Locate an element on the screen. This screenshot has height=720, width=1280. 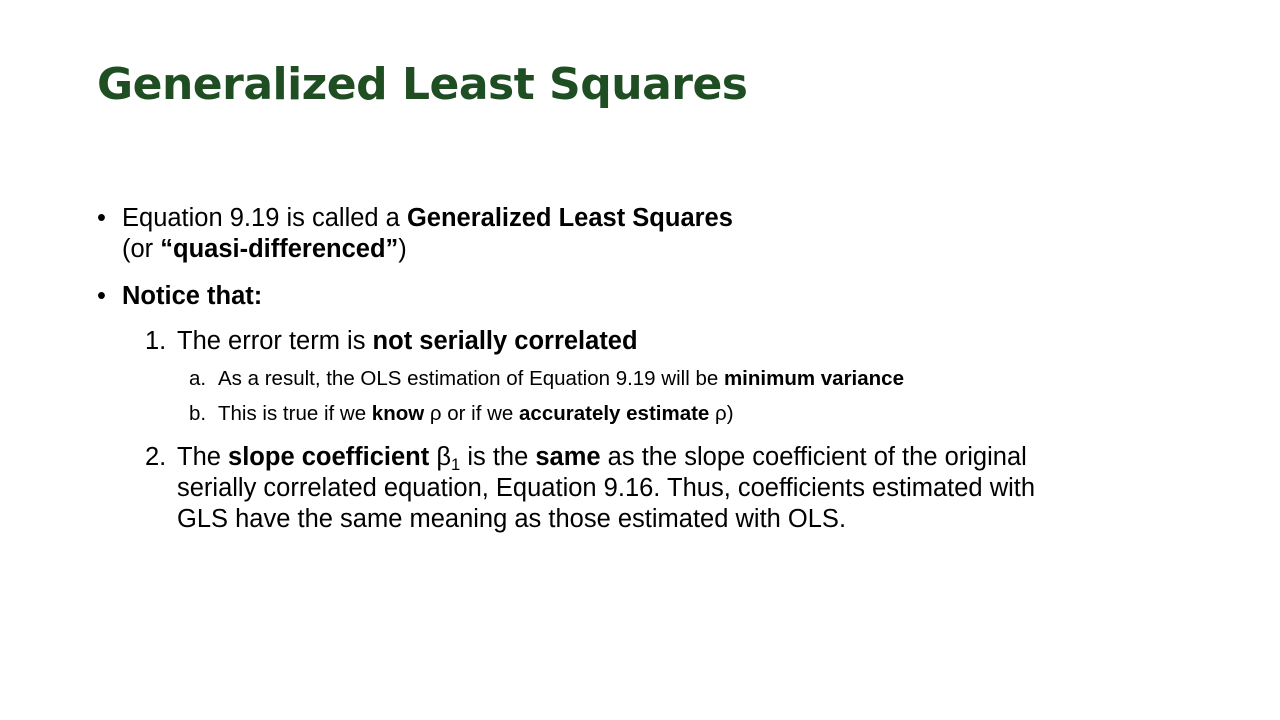
number-marker: 1. is located at coordinates (156, 341).